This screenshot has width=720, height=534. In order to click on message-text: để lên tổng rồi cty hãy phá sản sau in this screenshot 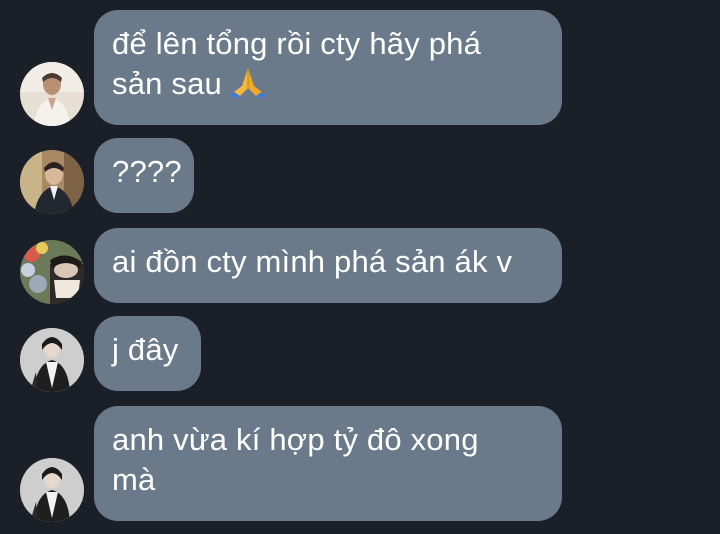, I will do `click(297, 63)`.